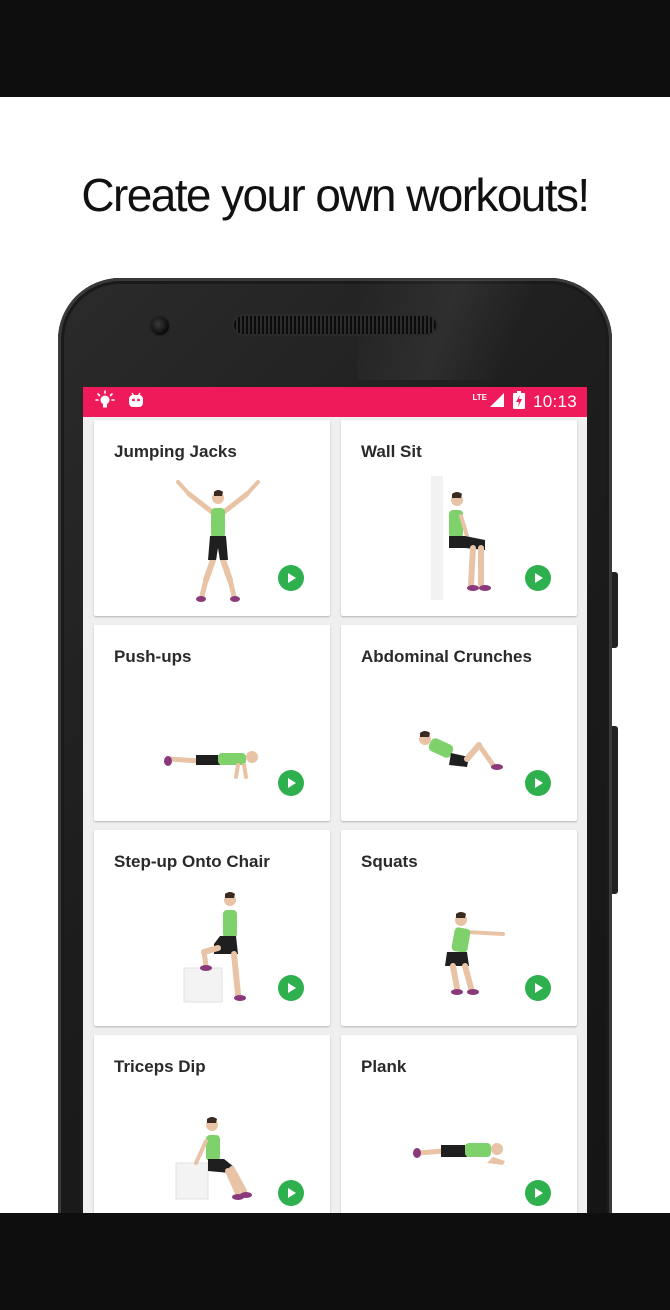 This screenshot has width=670, height=1310. What do you see at coordinates (554, 401) in the screenshot?
I see `clock: 10:13` at bounding box center [554, 401].